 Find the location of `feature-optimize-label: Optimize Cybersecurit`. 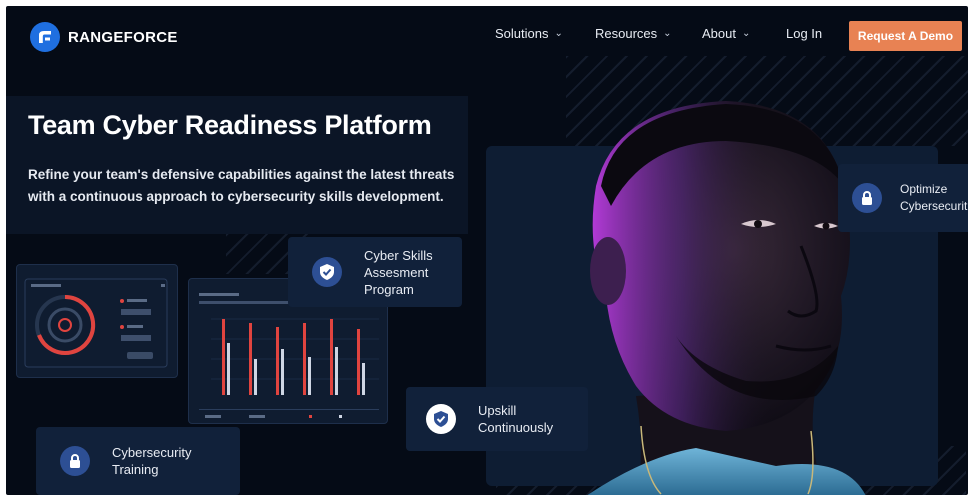

feature-optimize-label: Optimize Cybersecurit is located at coordinates (934, 197).